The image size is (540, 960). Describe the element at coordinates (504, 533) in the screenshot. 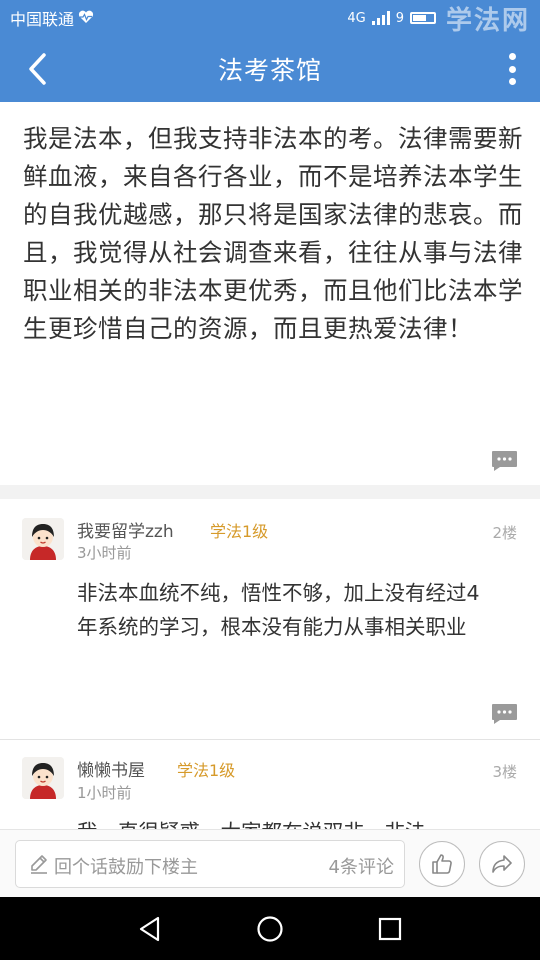

I see `floor-number: 2楼` at that location.